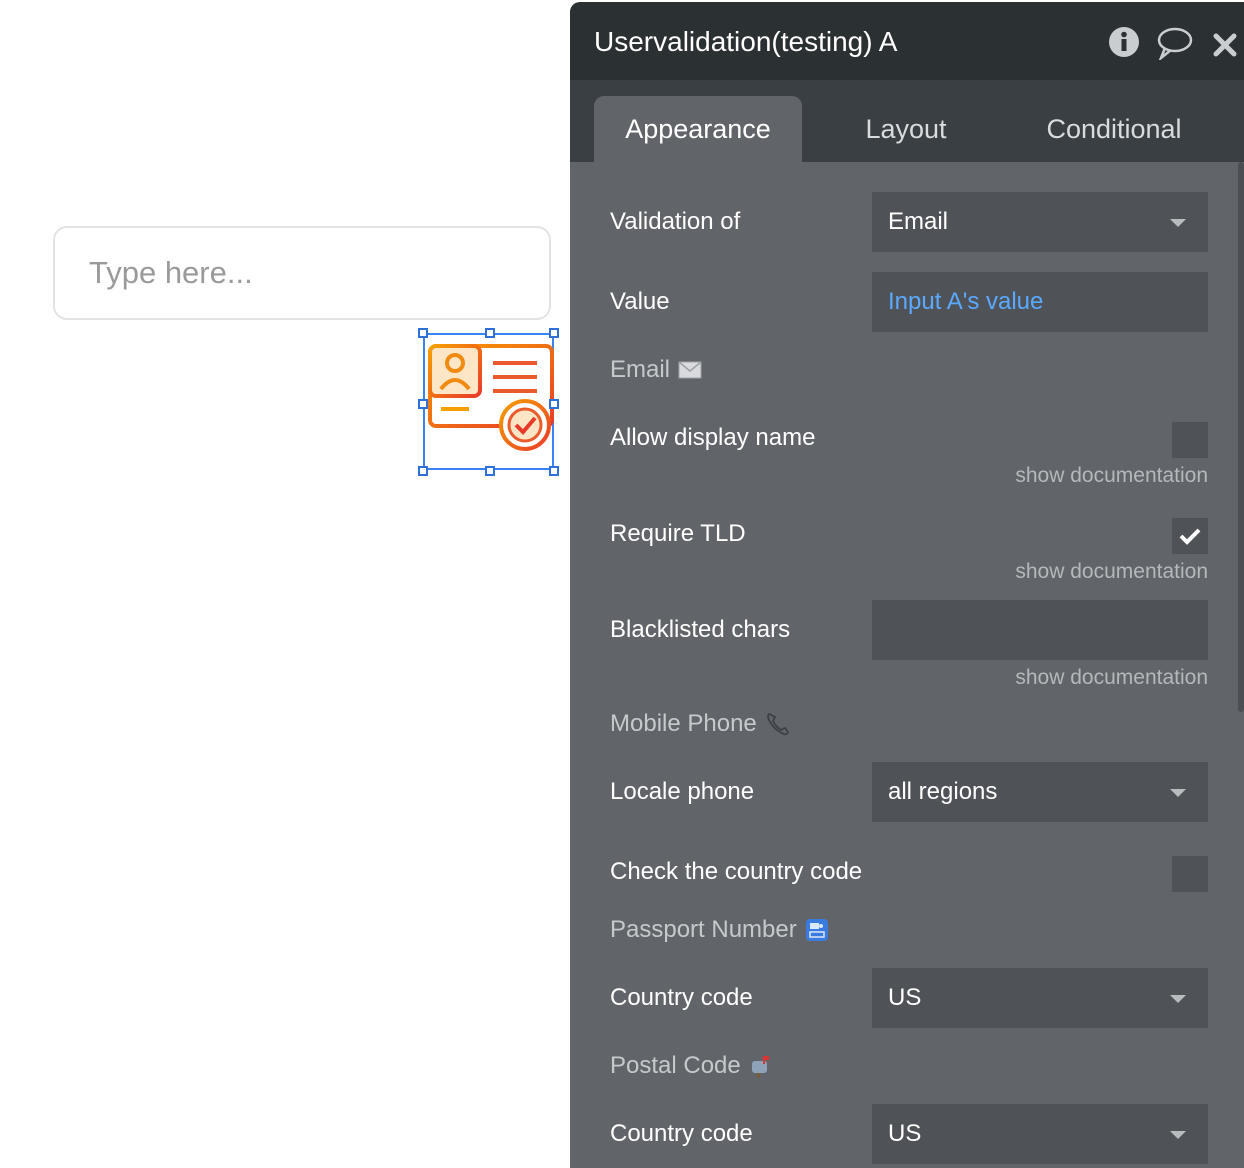 This screenshot has height=1168, width=1244. I want to click on mailbox-icon, so click(760, 1067).